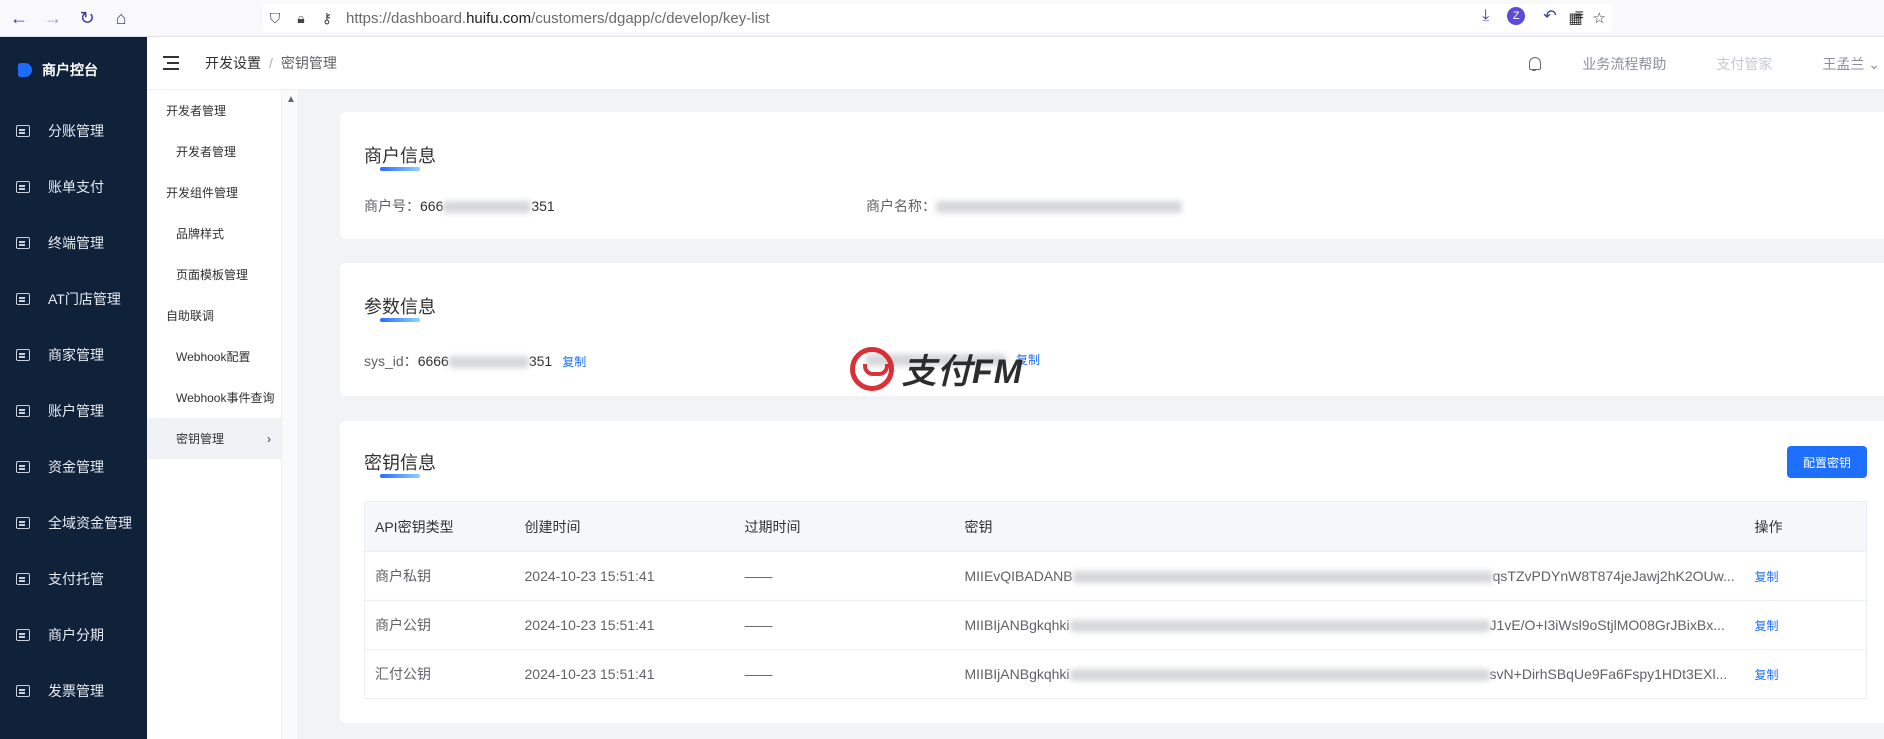 This screenshot has width=1884, height=739. What do you see at coordinates (1349, 526) in the screenshot?
I see `column-header: 密钥` at bounding box center [1349, 526].